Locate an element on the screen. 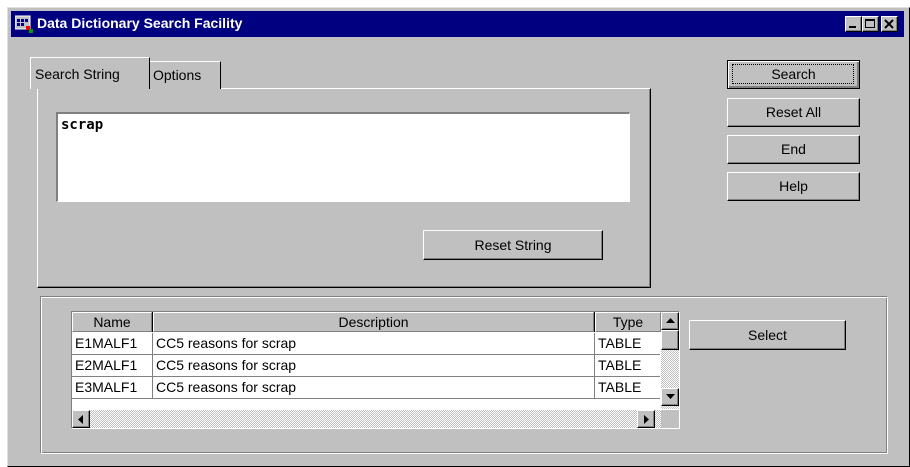 The height and width of the screenshot is (467, 910). close-button is located at coordinates (889, 24).